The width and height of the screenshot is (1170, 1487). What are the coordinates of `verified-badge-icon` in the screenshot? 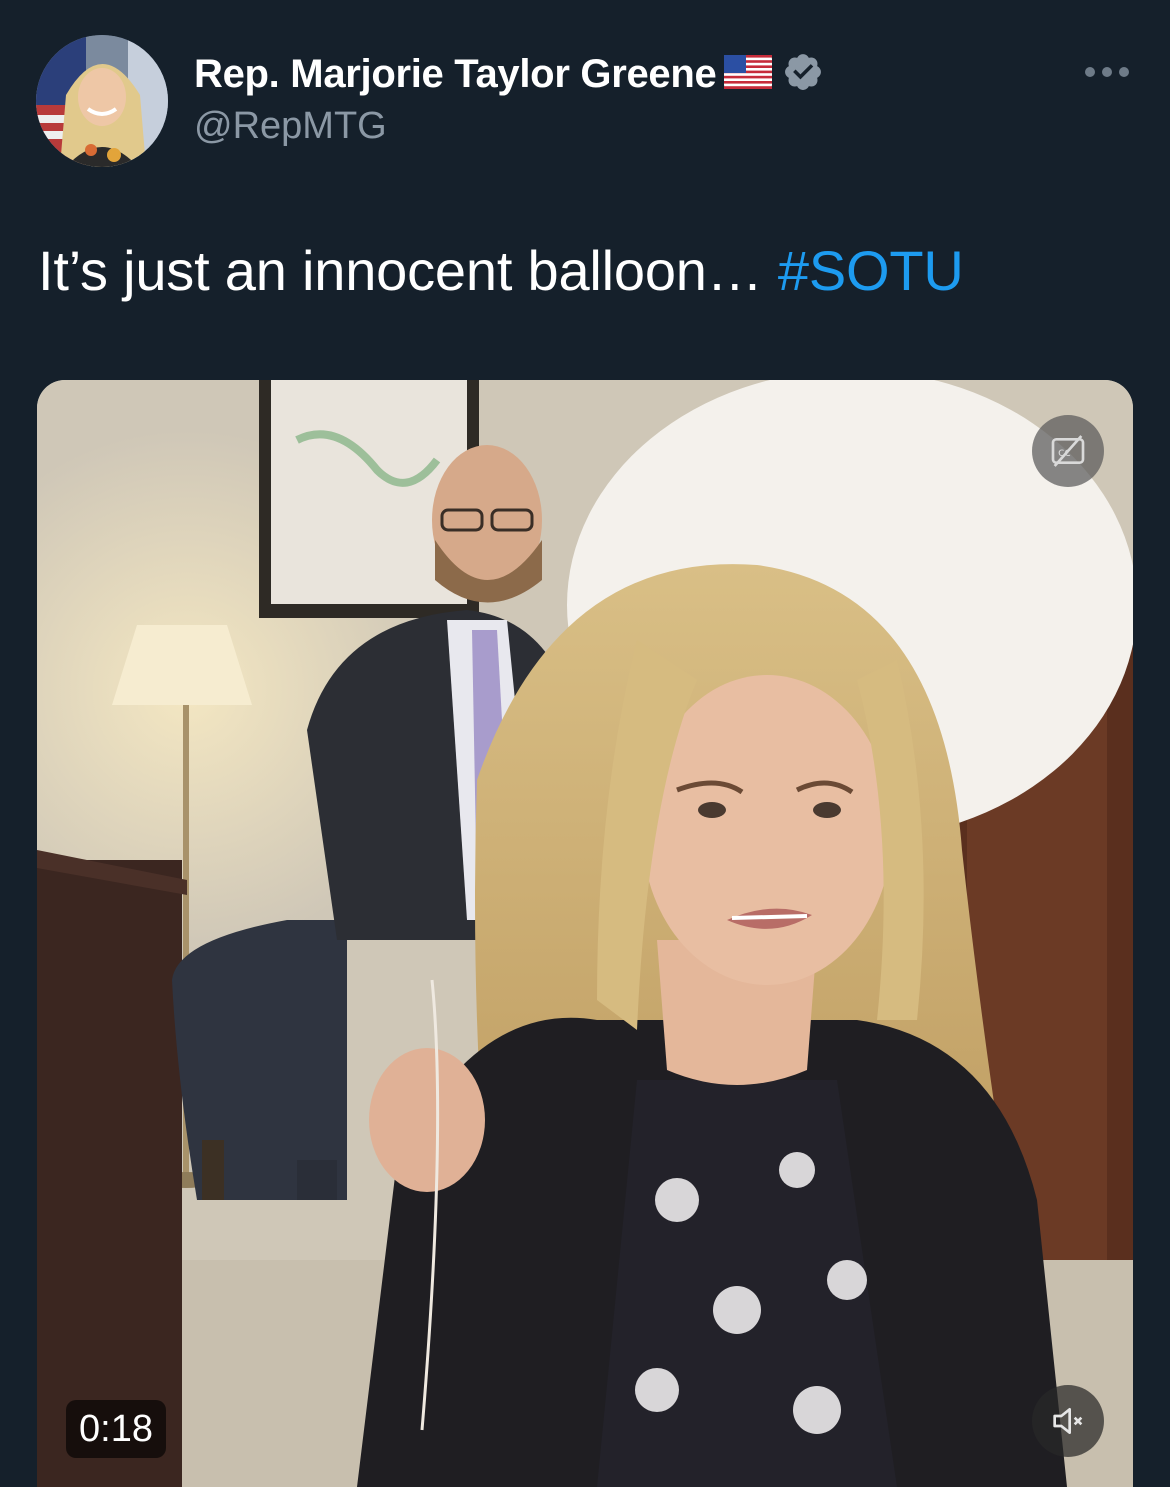 It's located at (803, 74).